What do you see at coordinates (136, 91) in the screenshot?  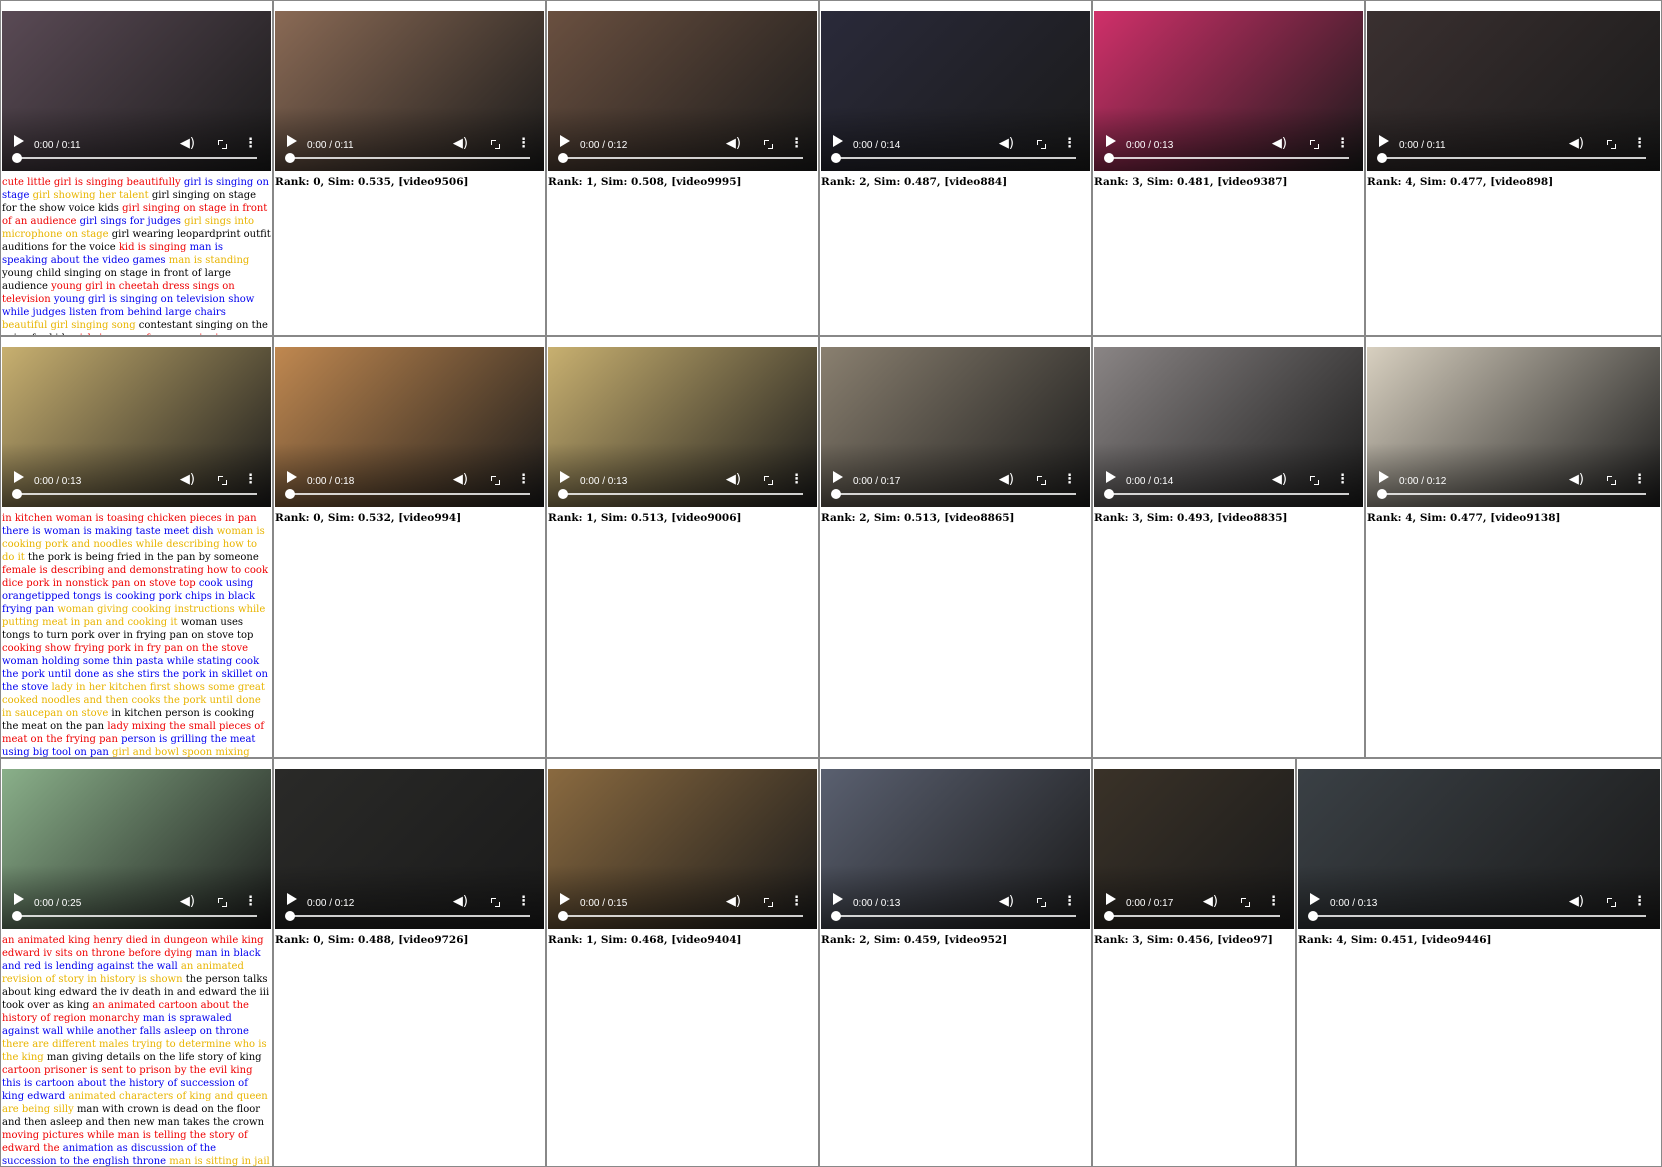 I see `query-video-player: 0:00 / 0:11 ◀) ⋮` at bounding box center [136, 91].